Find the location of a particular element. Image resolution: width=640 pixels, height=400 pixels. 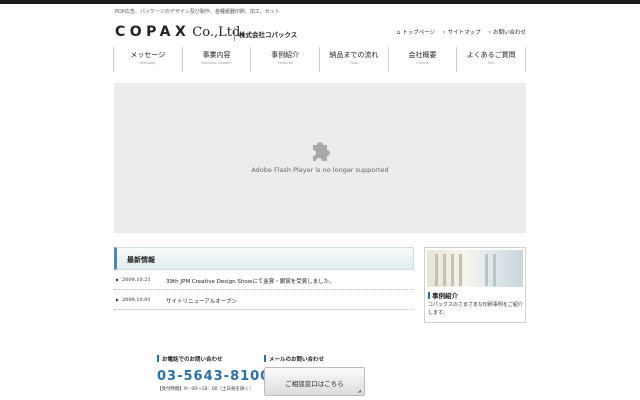

nav-label: よくあるご質問 is located at coordinates (491, 55).